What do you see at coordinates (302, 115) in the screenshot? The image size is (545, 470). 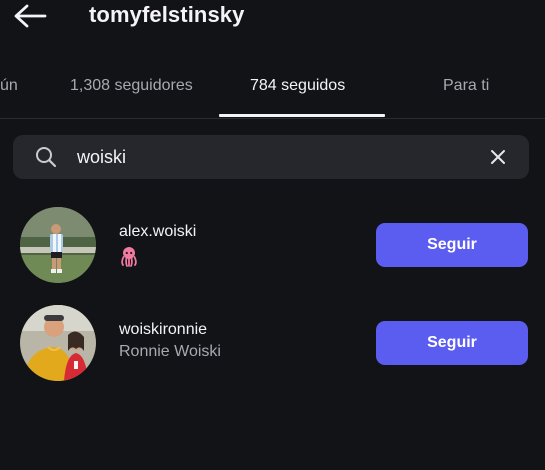 I see `active-tab-indicator` at bounding box center [302, 115].